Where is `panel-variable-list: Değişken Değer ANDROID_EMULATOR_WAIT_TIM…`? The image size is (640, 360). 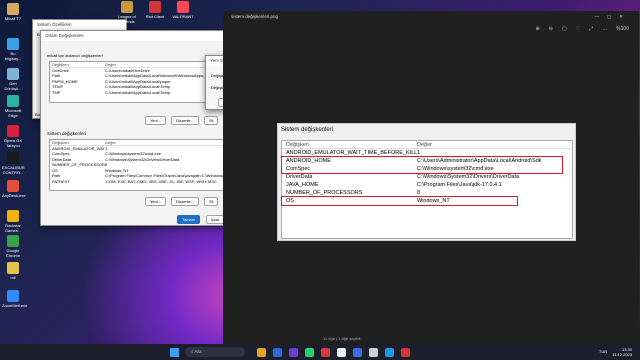
panel-variable-list: Değişken Değer ANDROID_EMULATOR_WAIT_TIM… is located at coordinates (427, 189).